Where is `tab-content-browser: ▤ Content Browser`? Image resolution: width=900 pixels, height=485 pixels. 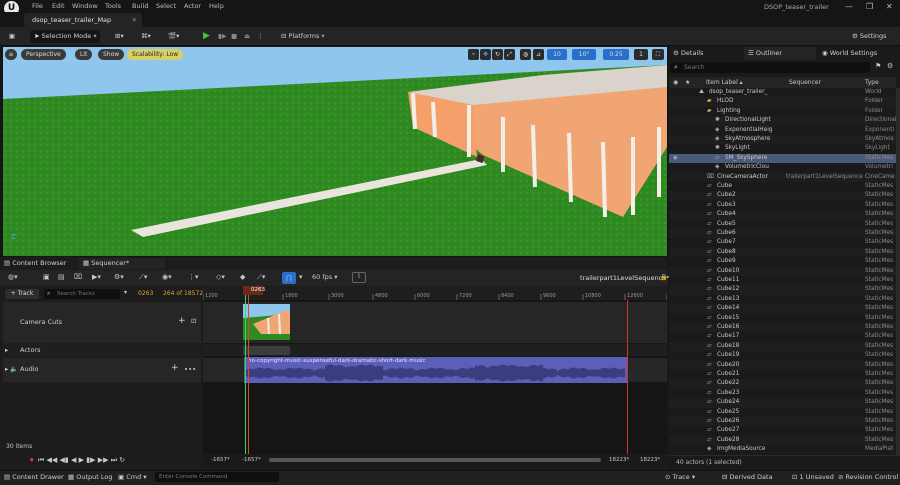
tab-content-browser: ▤ Content Browser is located at coordinates (35, 263).